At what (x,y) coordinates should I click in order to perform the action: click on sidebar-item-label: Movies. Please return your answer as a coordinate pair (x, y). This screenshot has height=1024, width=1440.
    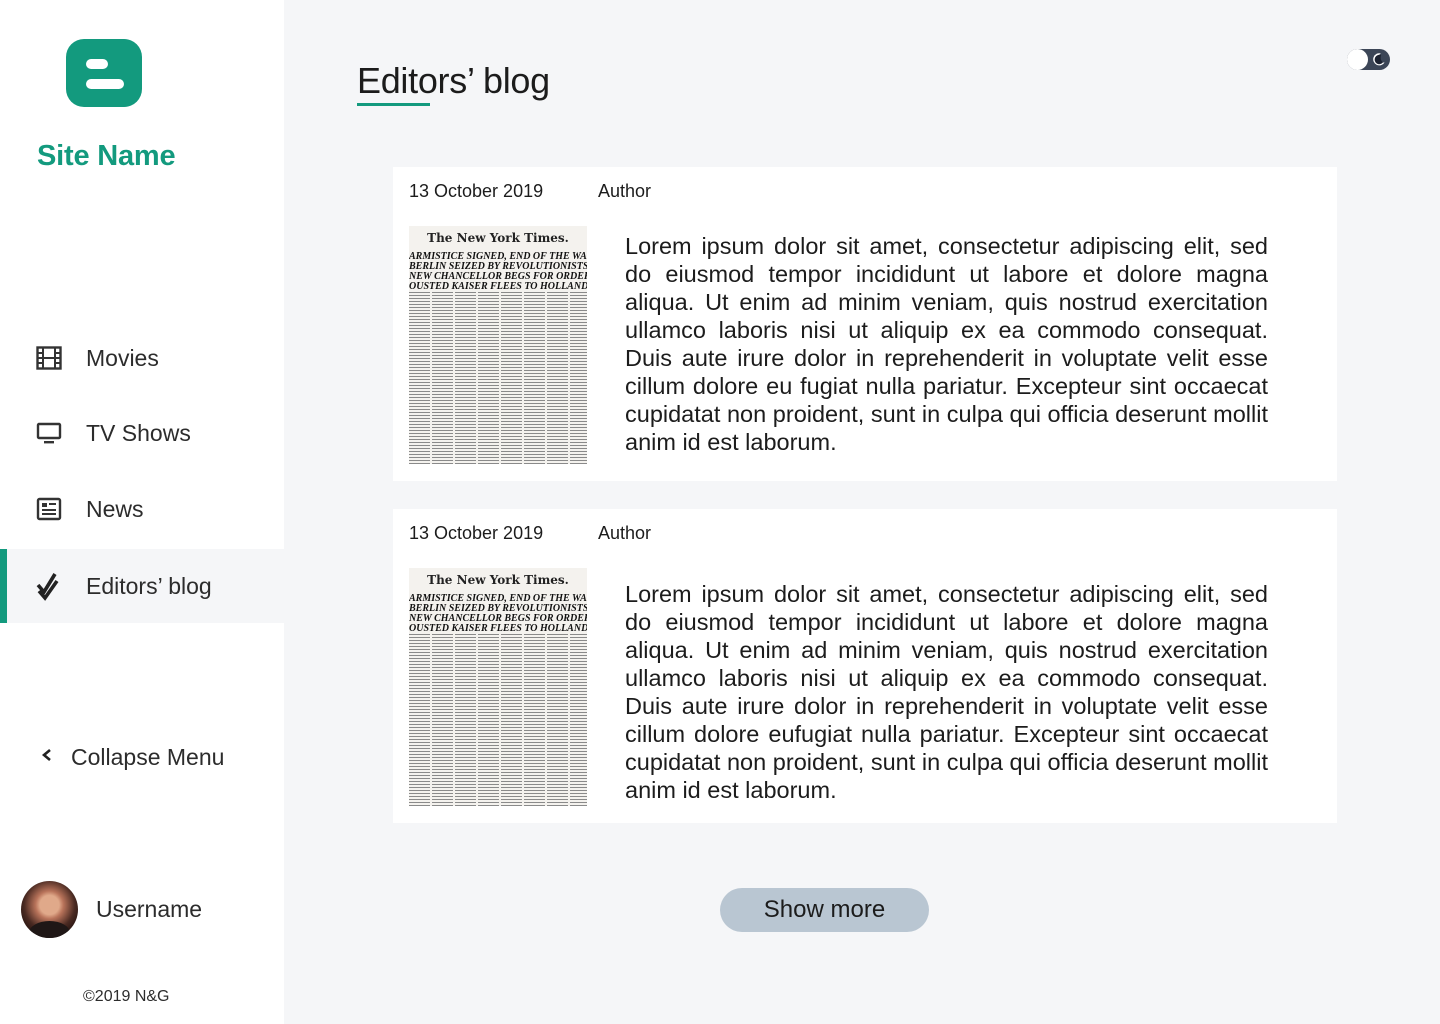
    Looking at the image, I should click on (122, 357).